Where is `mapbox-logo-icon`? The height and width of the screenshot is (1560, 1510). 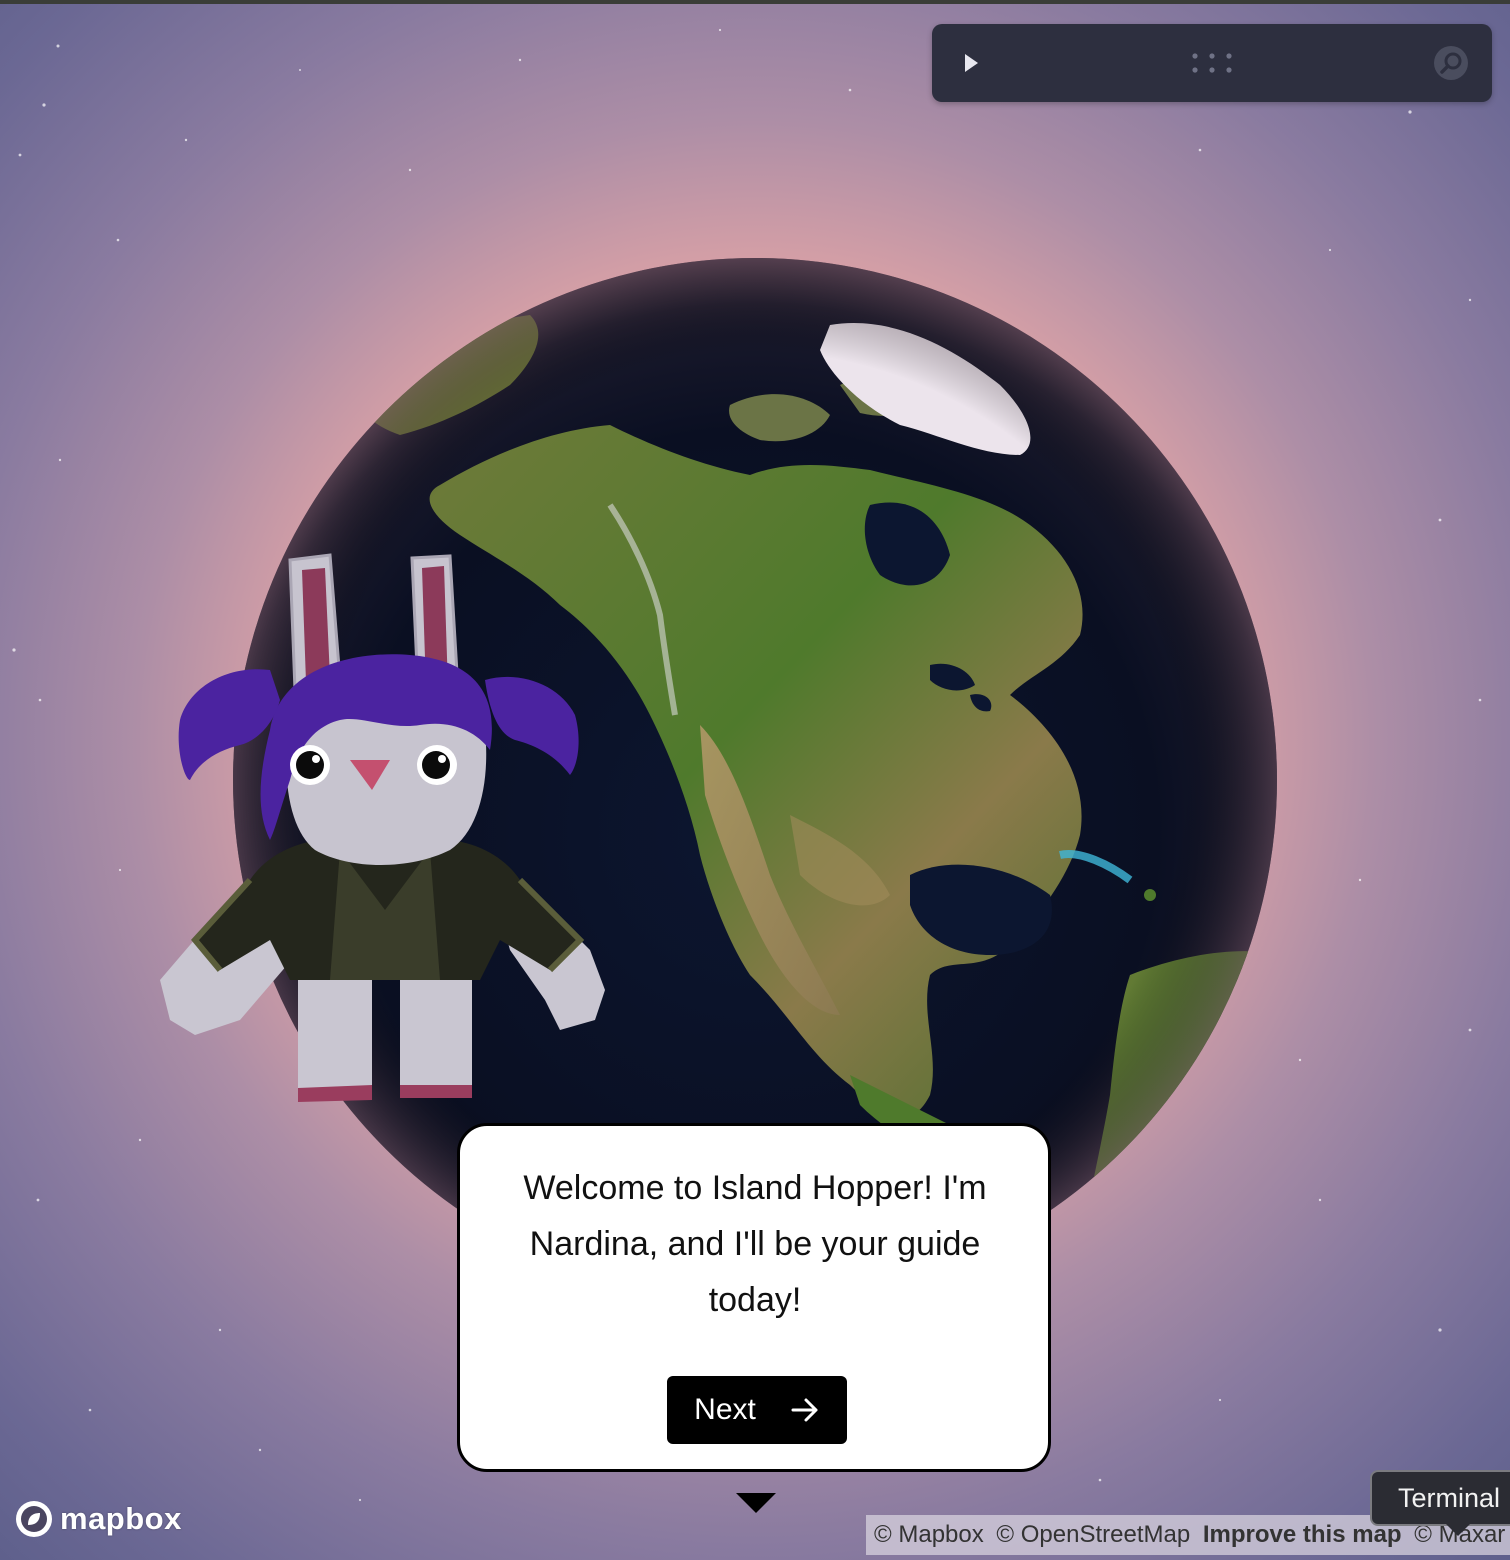
mapbox-logo-icon is located at coordinates (34, 1519).